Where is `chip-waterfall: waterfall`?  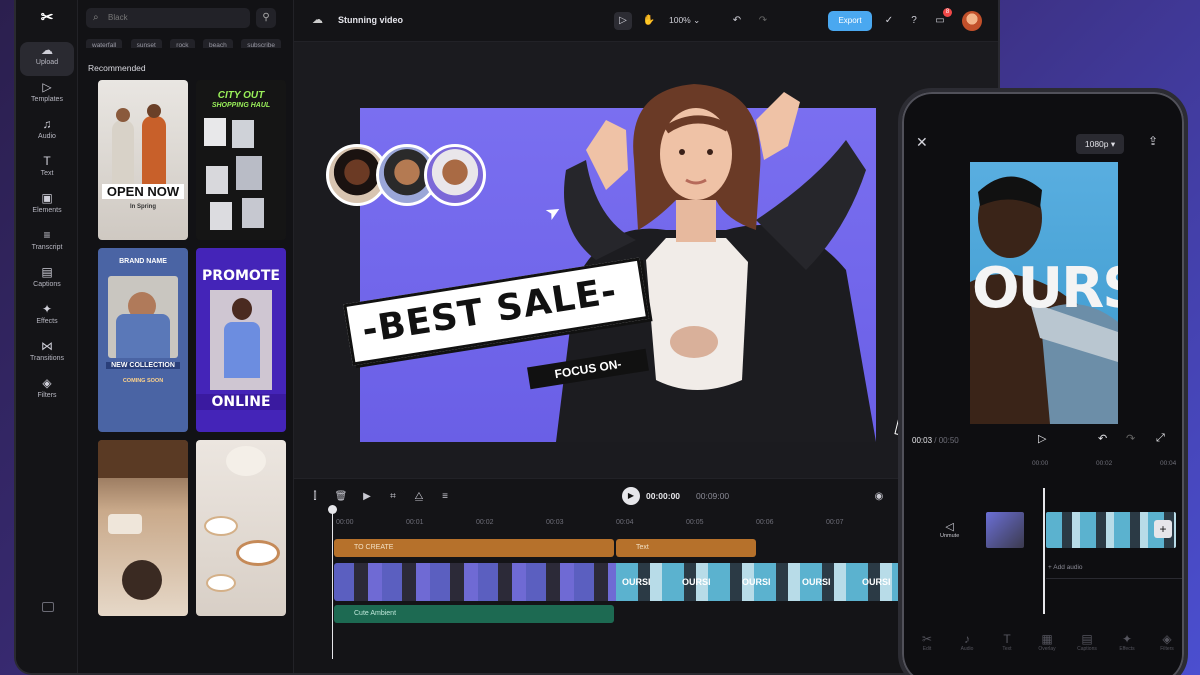 chip-waterfall: waterfall is located at coordinates (104, 43).